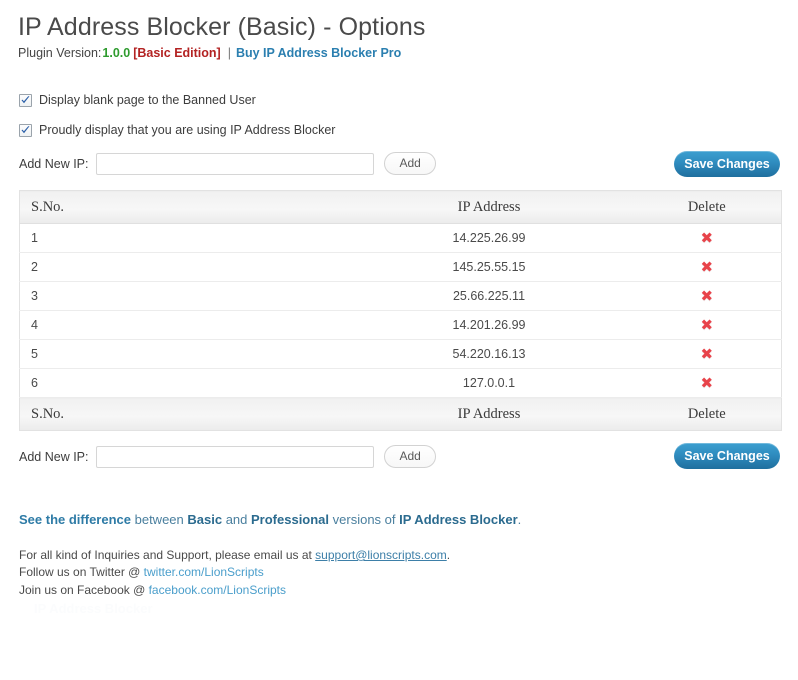 The width and height of the screenshot is (798, 680). I want to click on save-changes-button-top: Save Changes, so click(727, 164).